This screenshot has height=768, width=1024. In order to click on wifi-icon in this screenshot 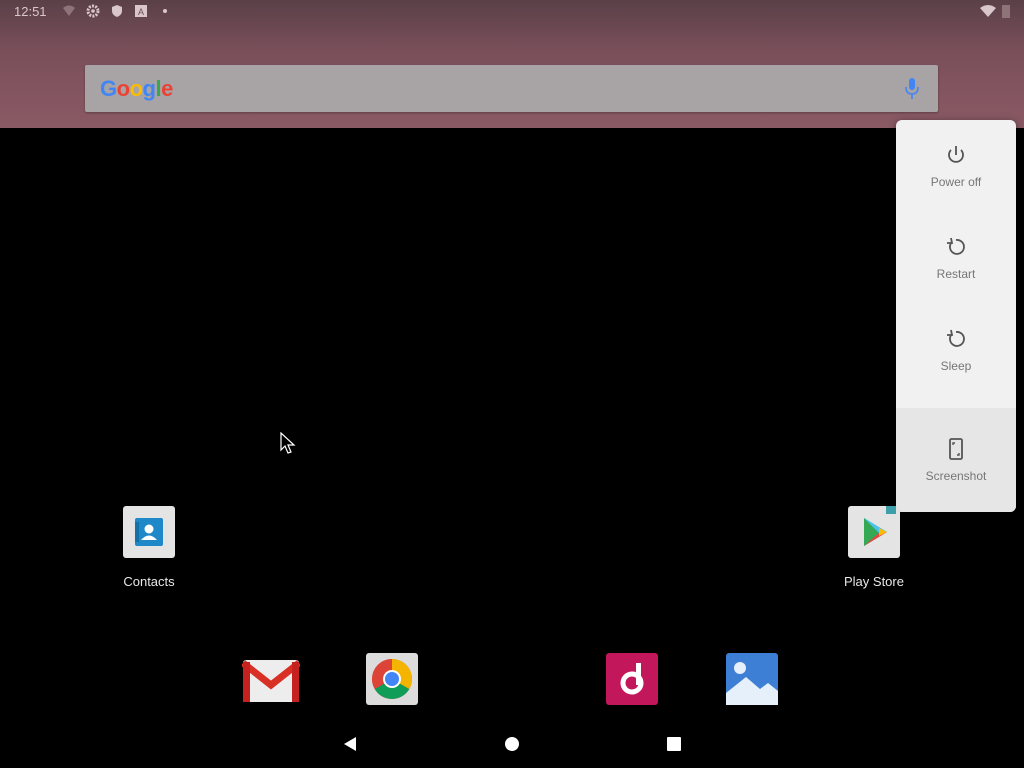, I will do `click(988, 12)`.